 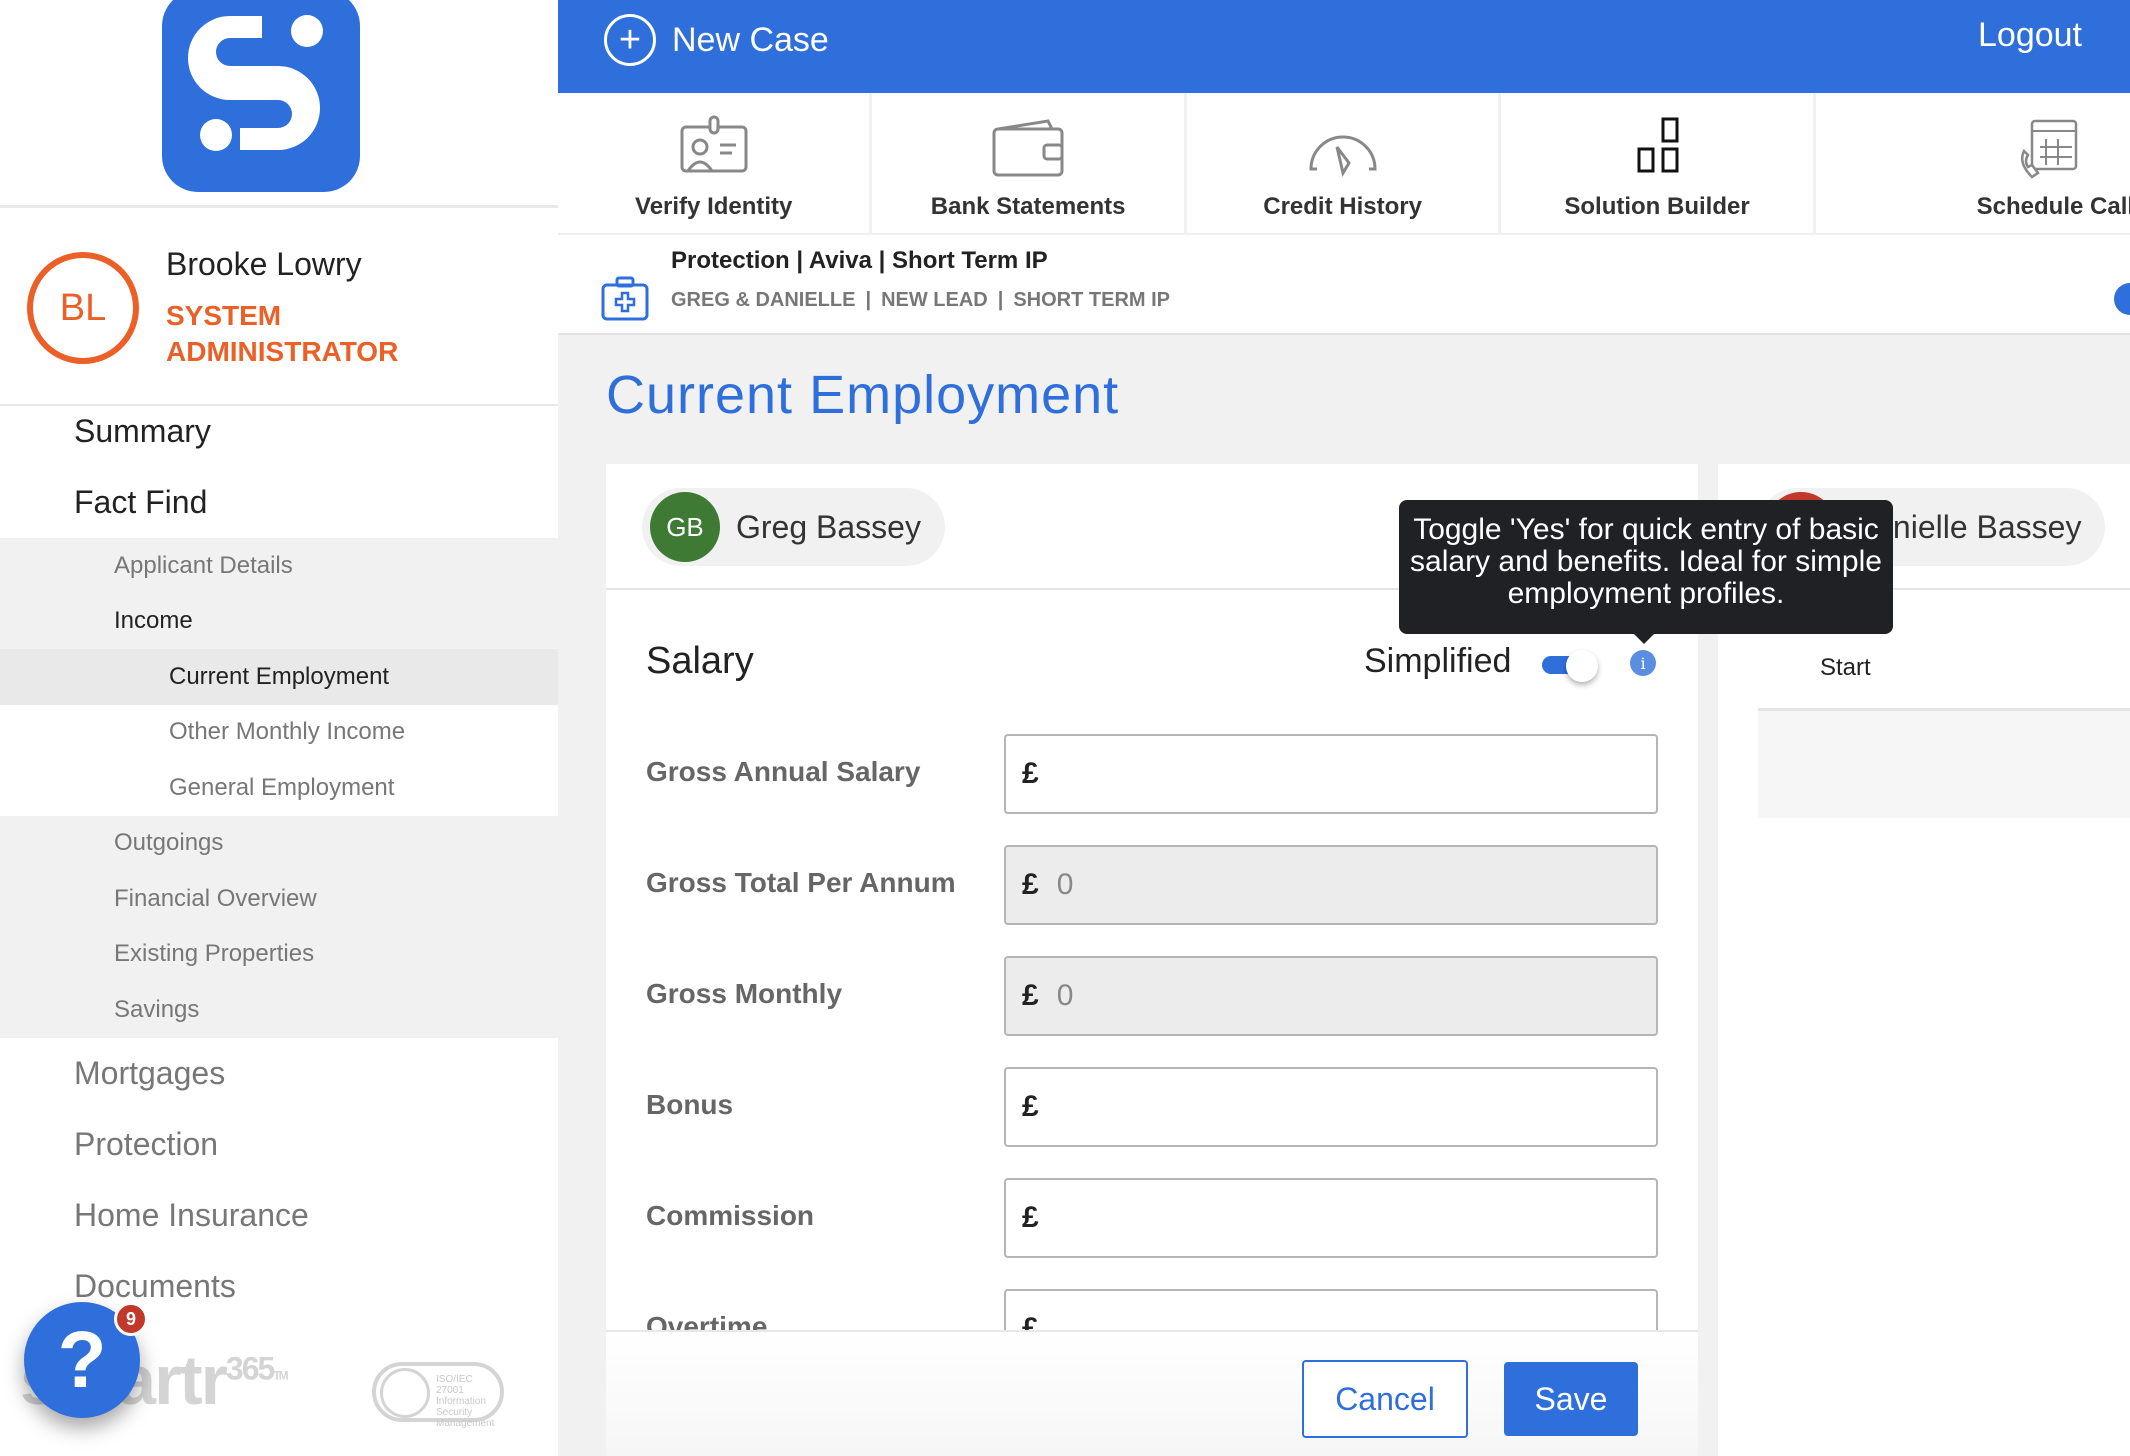 What do you see at coordinates (1571, 1399) in the screenshot?
I see `save-button: Save` at bounding box center [1571, 1399].